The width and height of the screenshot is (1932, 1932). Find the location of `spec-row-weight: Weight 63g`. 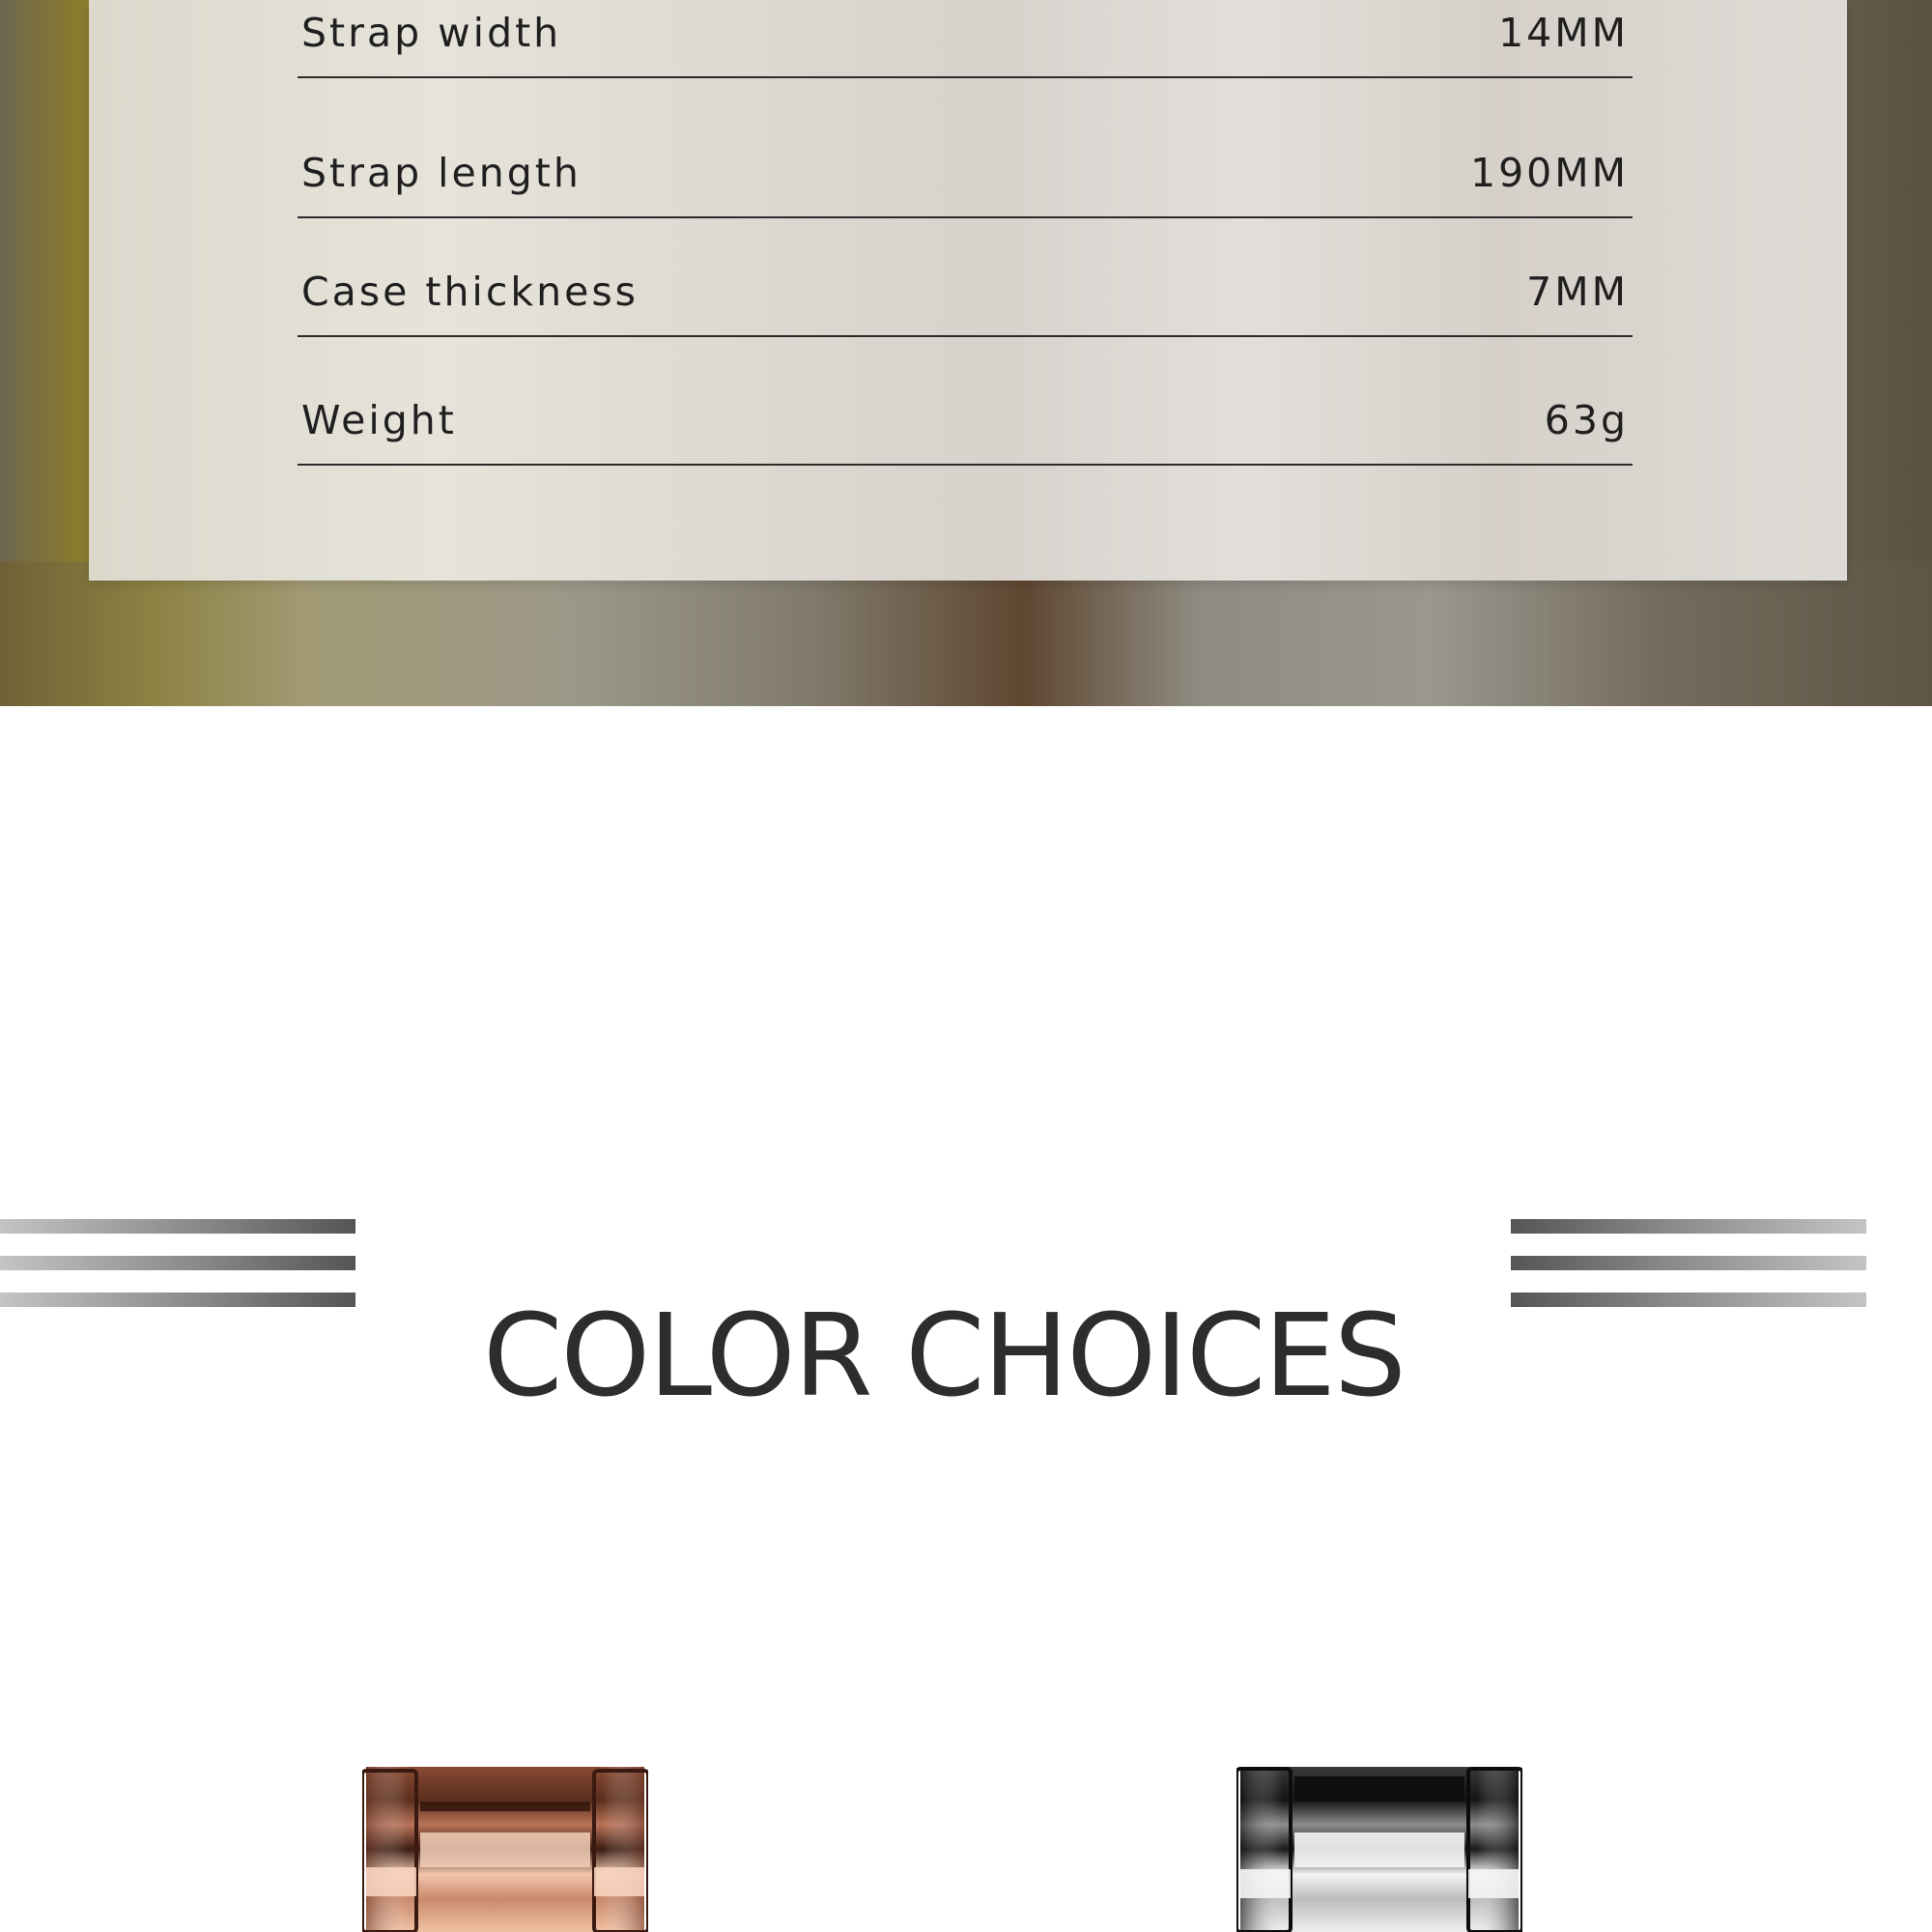

spec-row-weight: Weight 63g is located at coordinates (965, 433).